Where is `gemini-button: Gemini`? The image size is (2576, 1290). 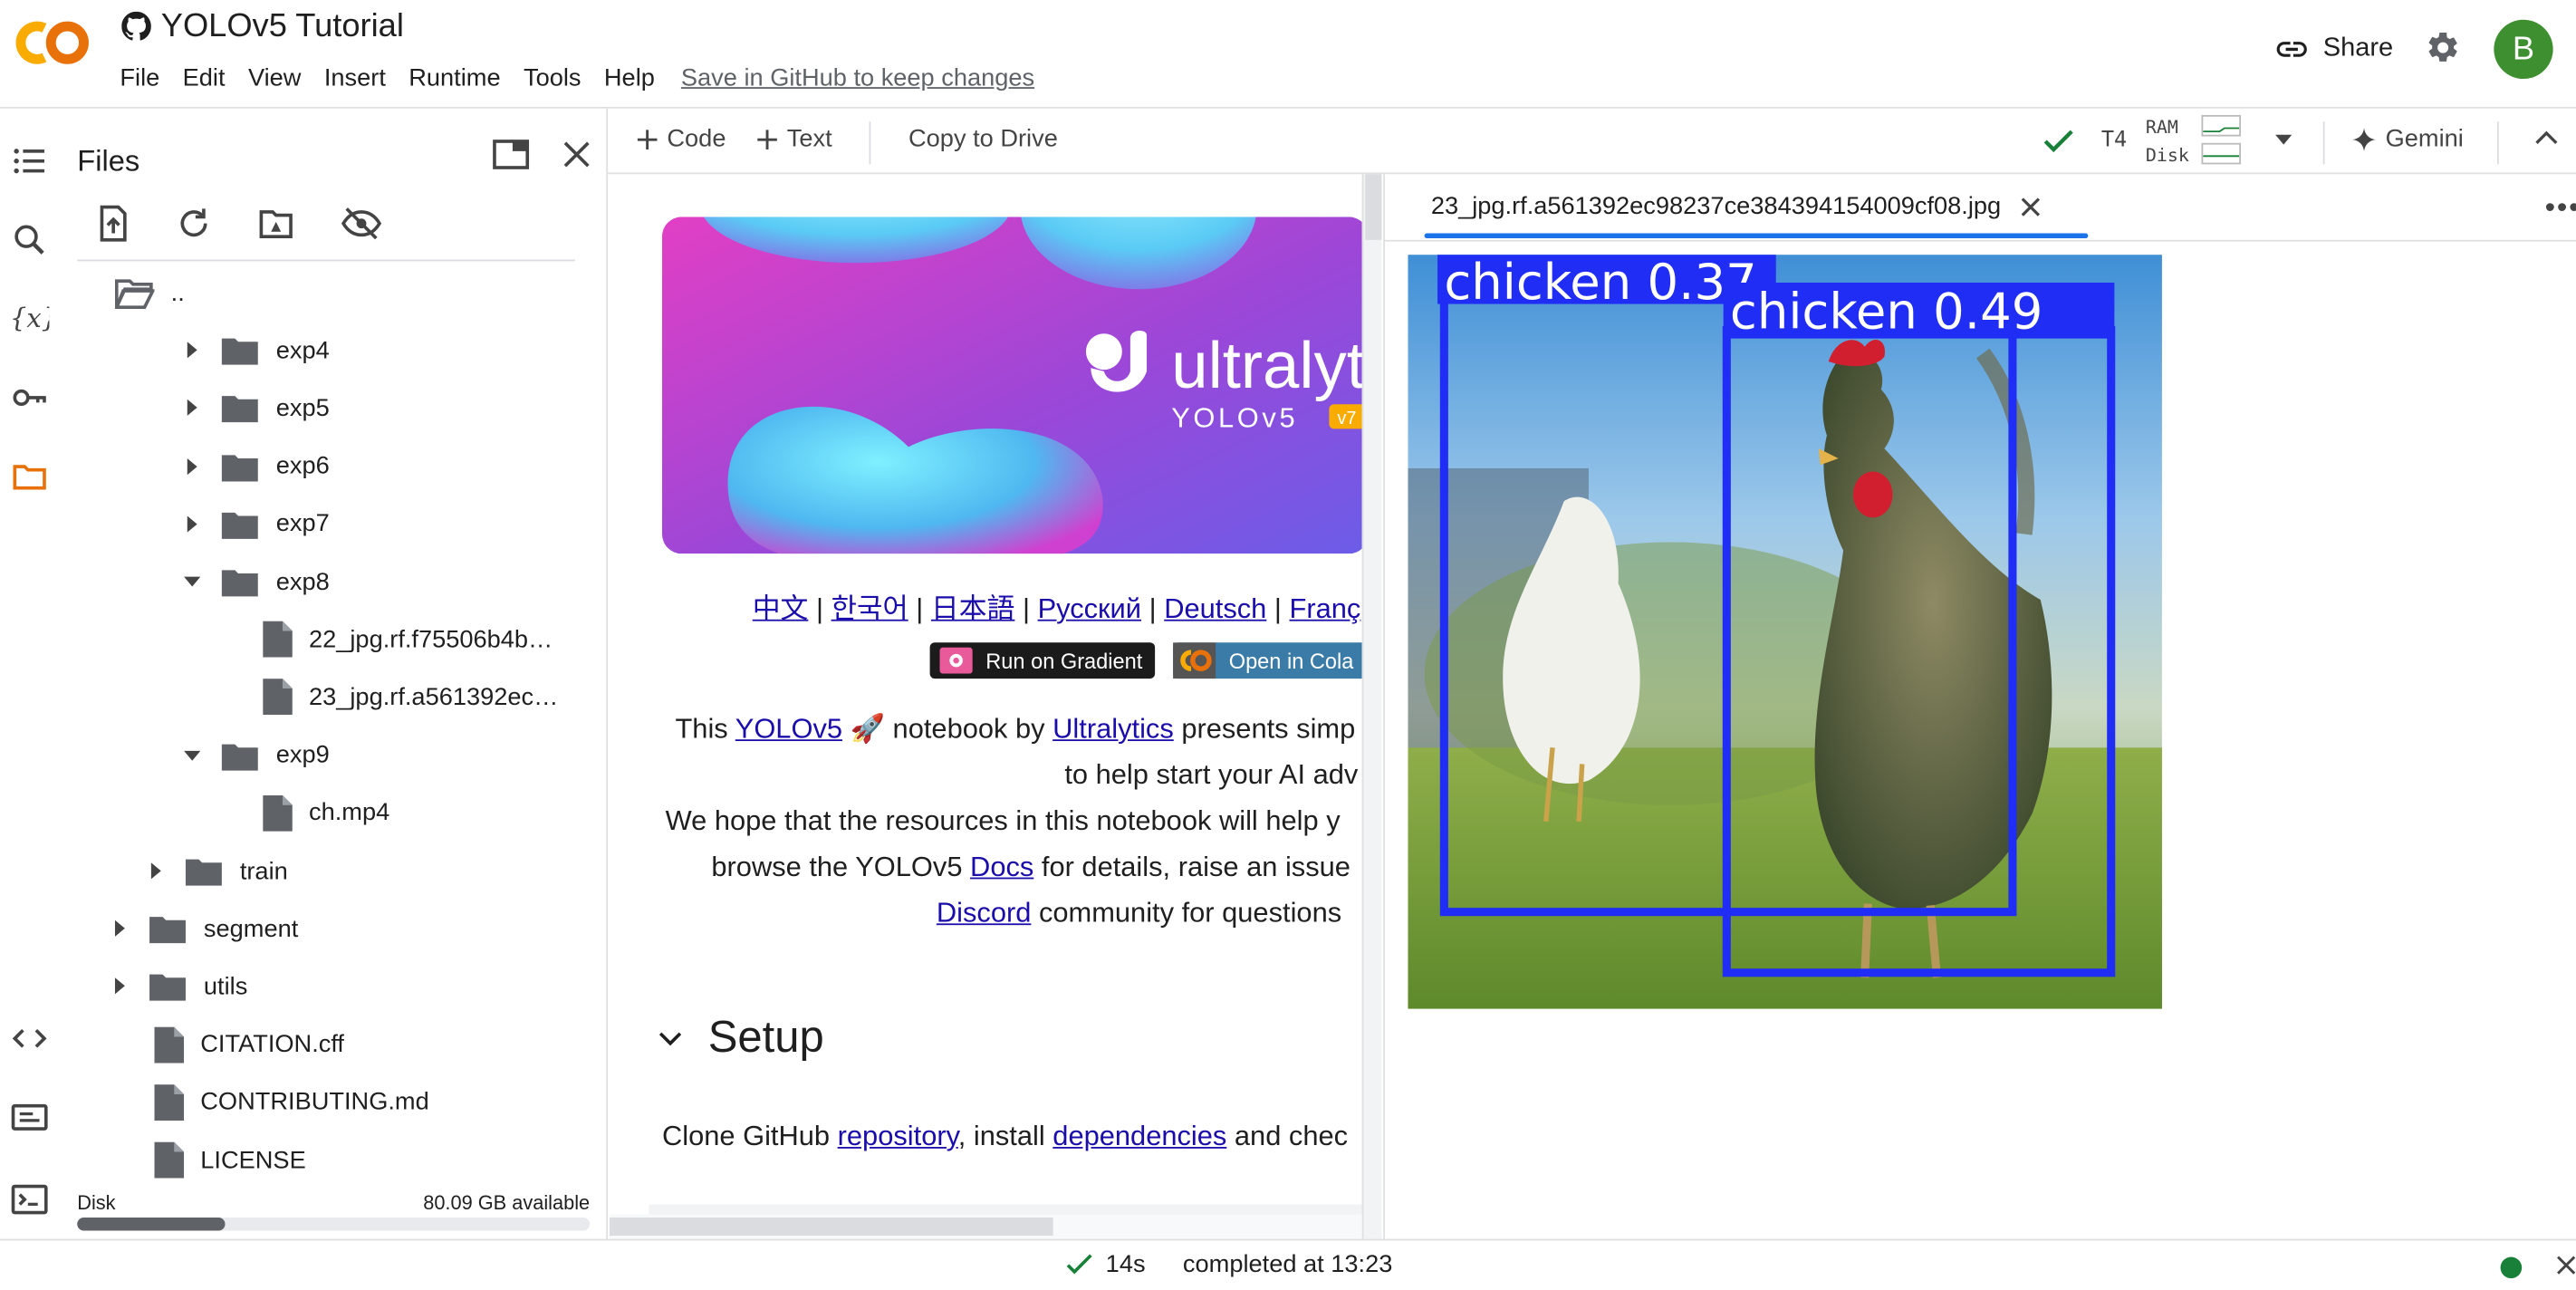 gemini-button: Gemini is located at coordinates (2408, 139).